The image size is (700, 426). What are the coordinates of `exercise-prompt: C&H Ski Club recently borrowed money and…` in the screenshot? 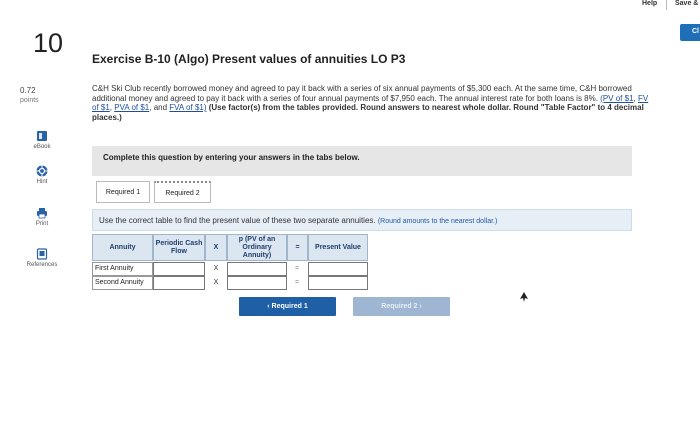 It's located at (370, 103).